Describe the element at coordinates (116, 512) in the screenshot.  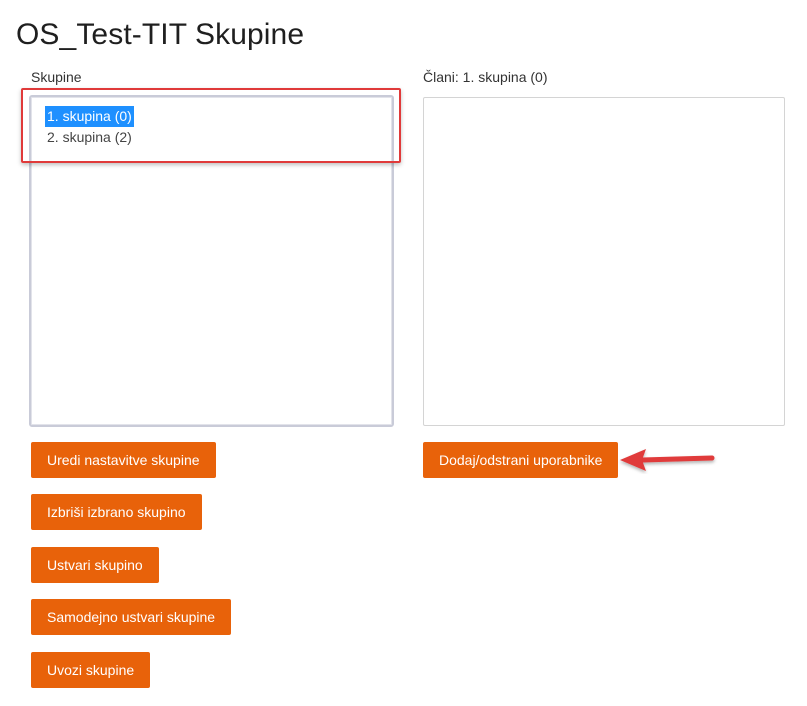
I see `delete-selected-group-button: Izbriši izbrano skupino` at that location.